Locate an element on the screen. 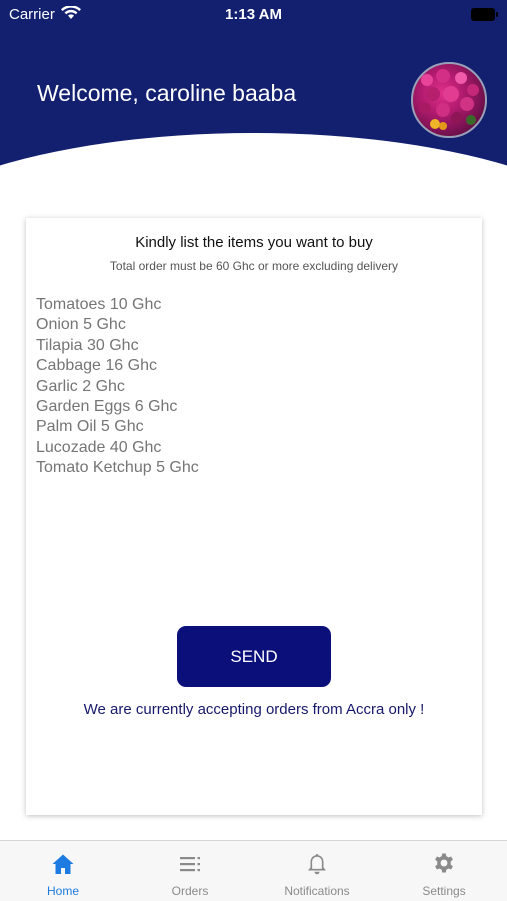 The height and width of the screenshot is (901, 507). tab-orders: Orders is located at coordinates (190, 871).